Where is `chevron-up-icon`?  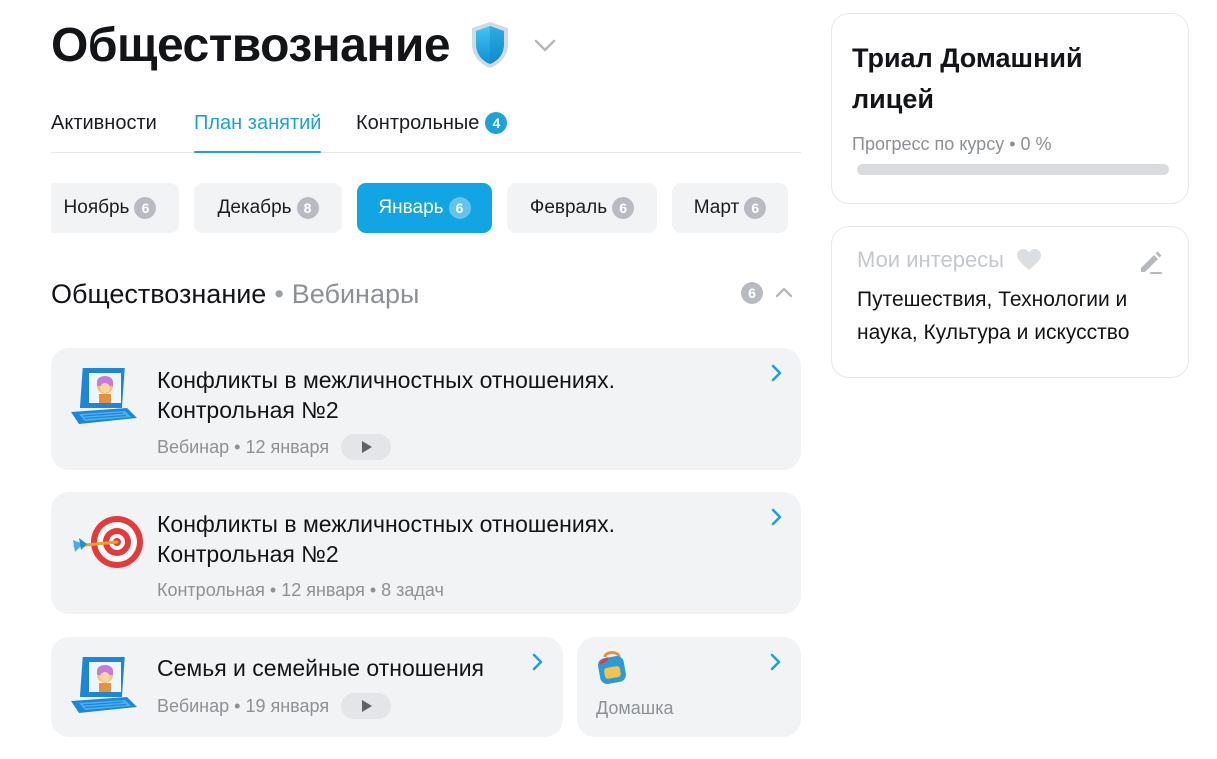 chevron-up-icon is located at coordinates (784, 293).